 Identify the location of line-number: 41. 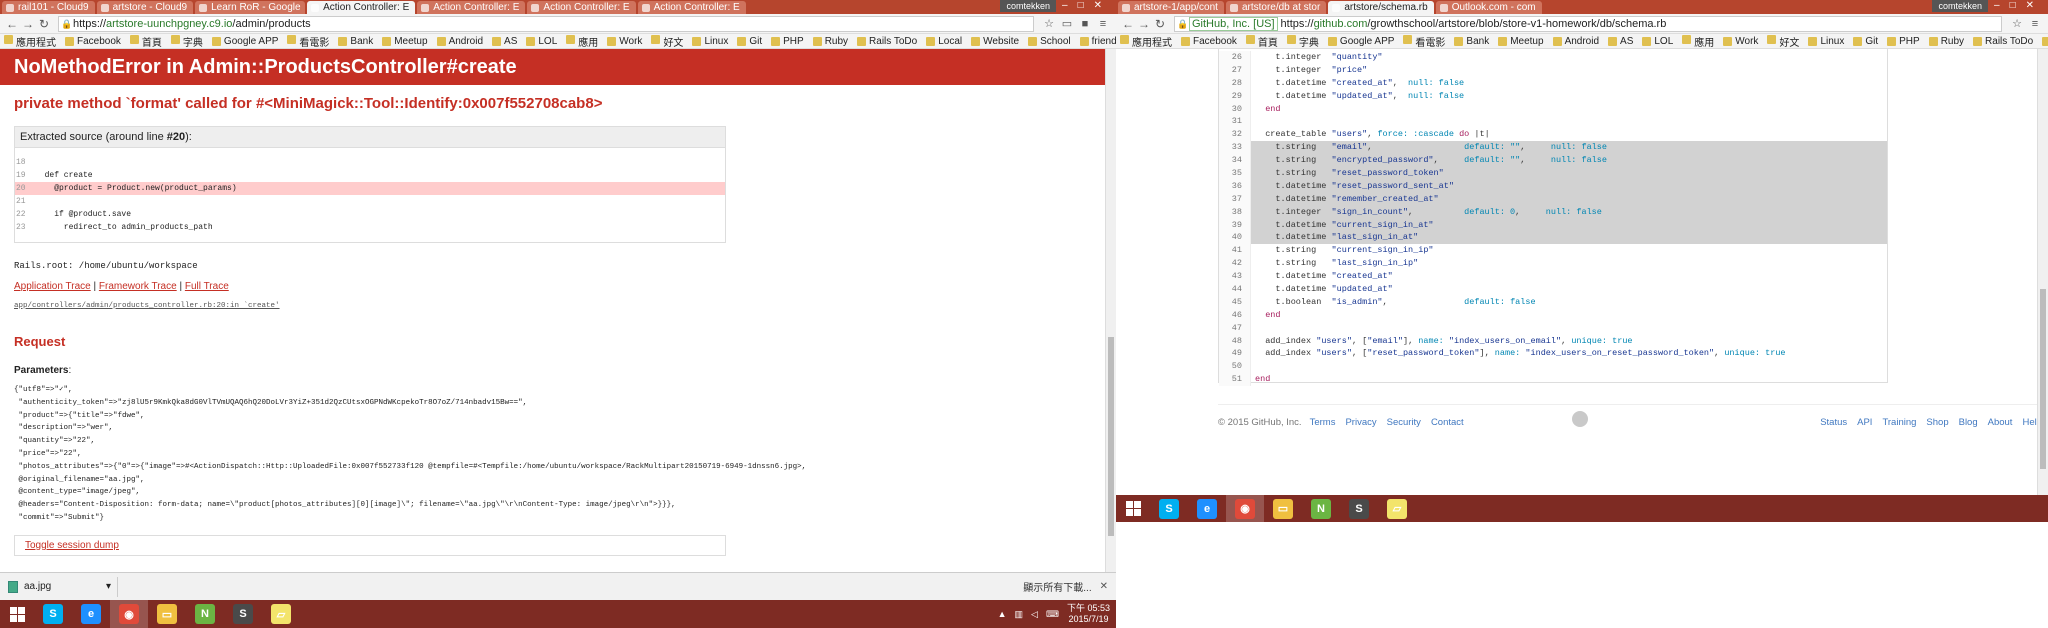
(1235, 251).